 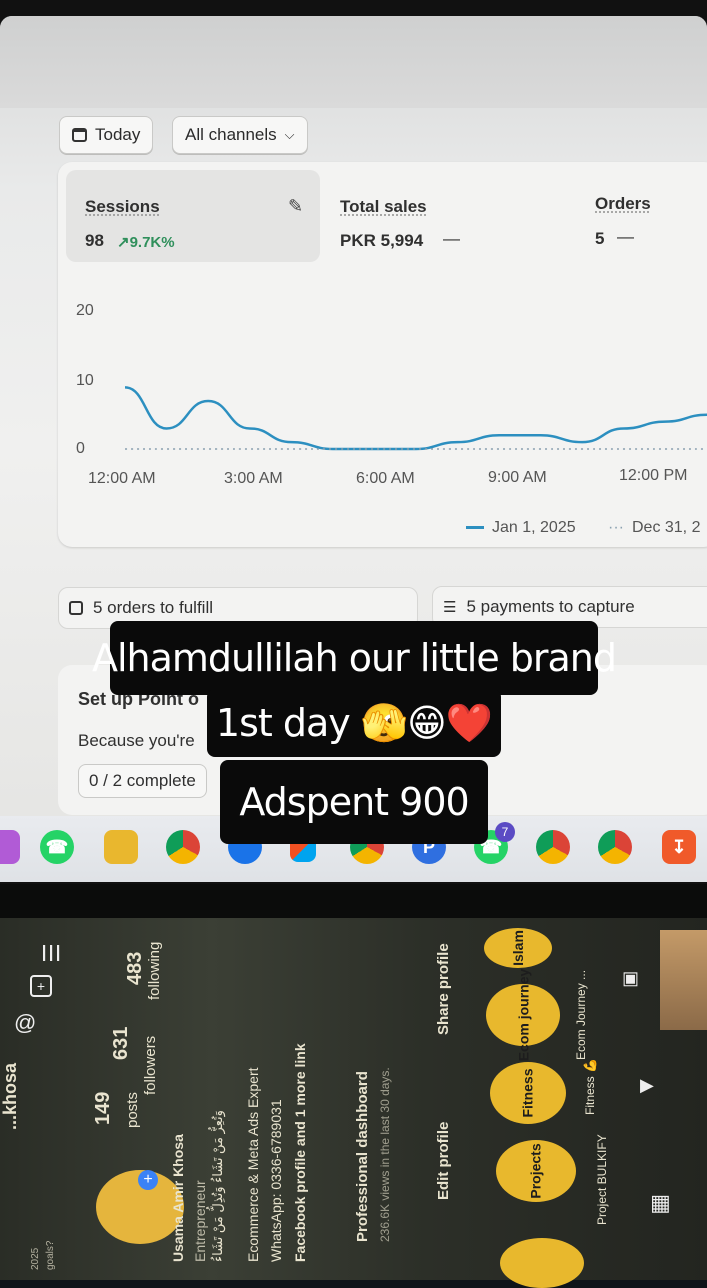 I want to click on reels-icon: ▶, so click(x=647, y=1085).